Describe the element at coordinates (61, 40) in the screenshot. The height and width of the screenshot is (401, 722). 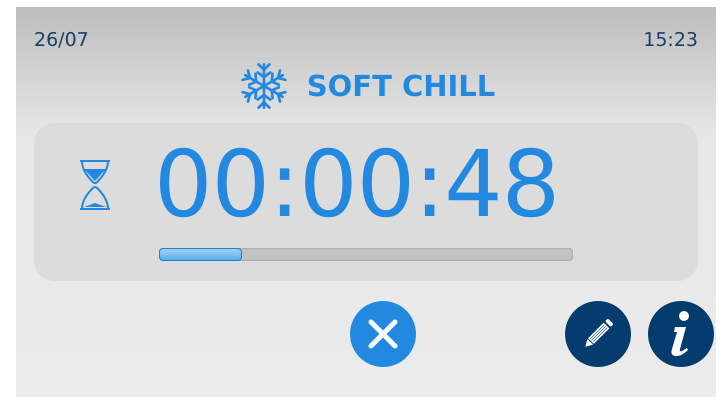
I see `date: 26/07` at that location.